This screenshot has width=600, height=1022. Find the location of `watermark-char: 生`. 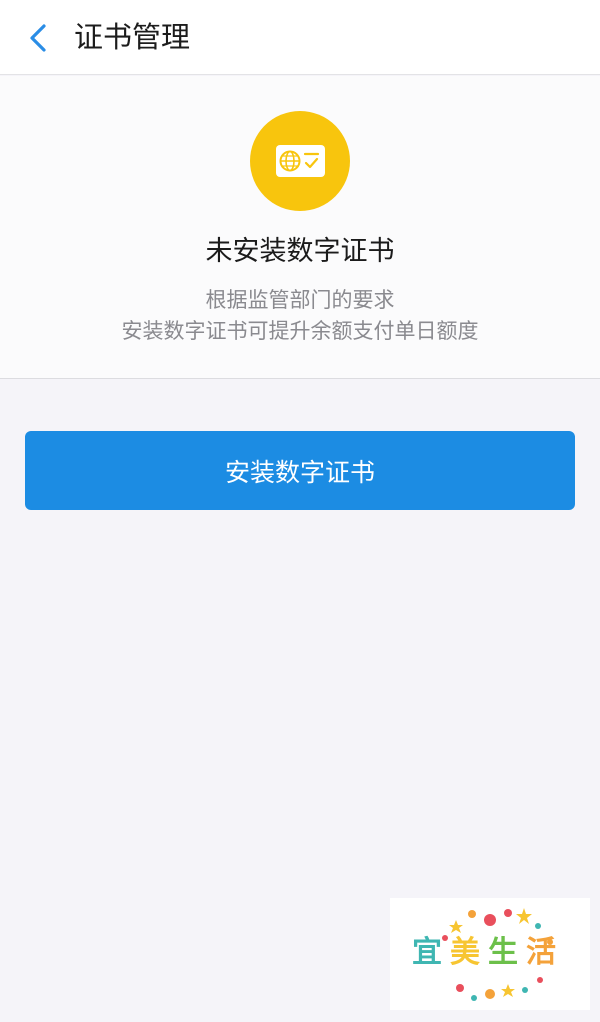

watermark-char: 生 is located at coordinates (503, 952).